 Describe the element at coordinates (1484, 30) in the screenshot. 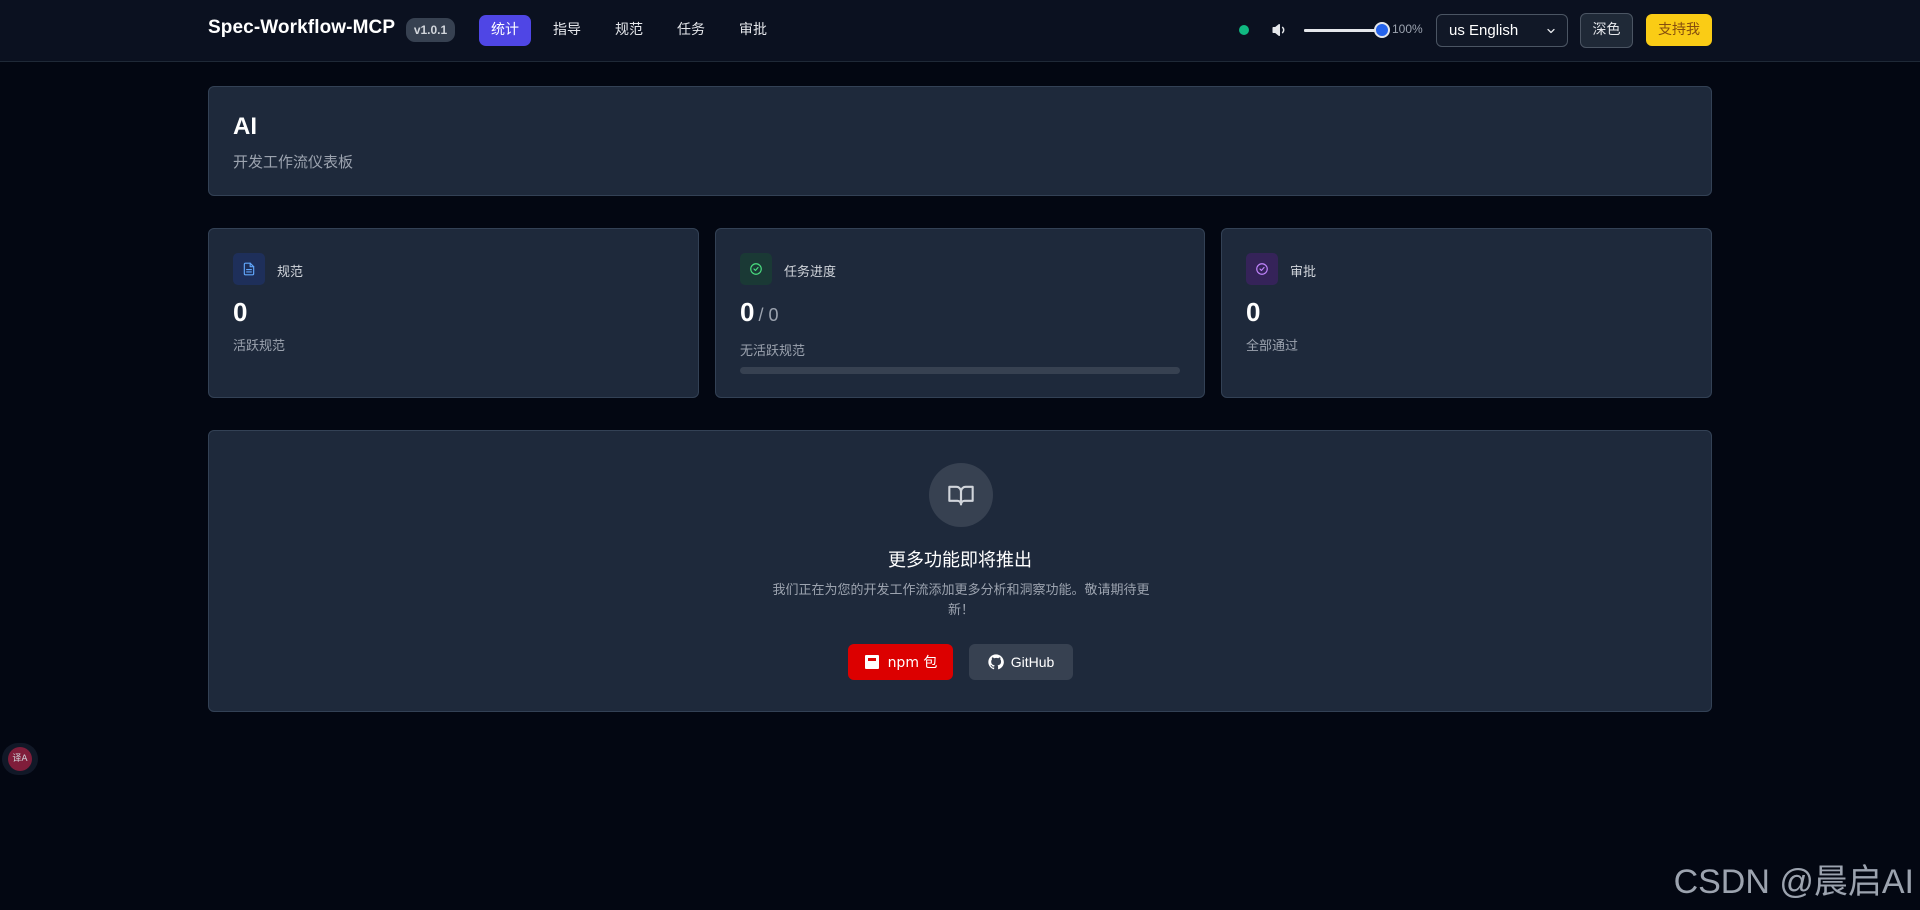

I see `language-select-value: us English` at that location.